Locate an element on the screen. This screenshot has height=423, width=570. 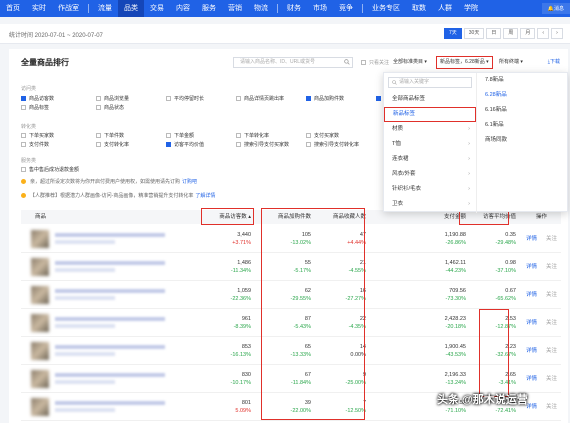
nav-item: 市场 is located at coordinates (320, 8).